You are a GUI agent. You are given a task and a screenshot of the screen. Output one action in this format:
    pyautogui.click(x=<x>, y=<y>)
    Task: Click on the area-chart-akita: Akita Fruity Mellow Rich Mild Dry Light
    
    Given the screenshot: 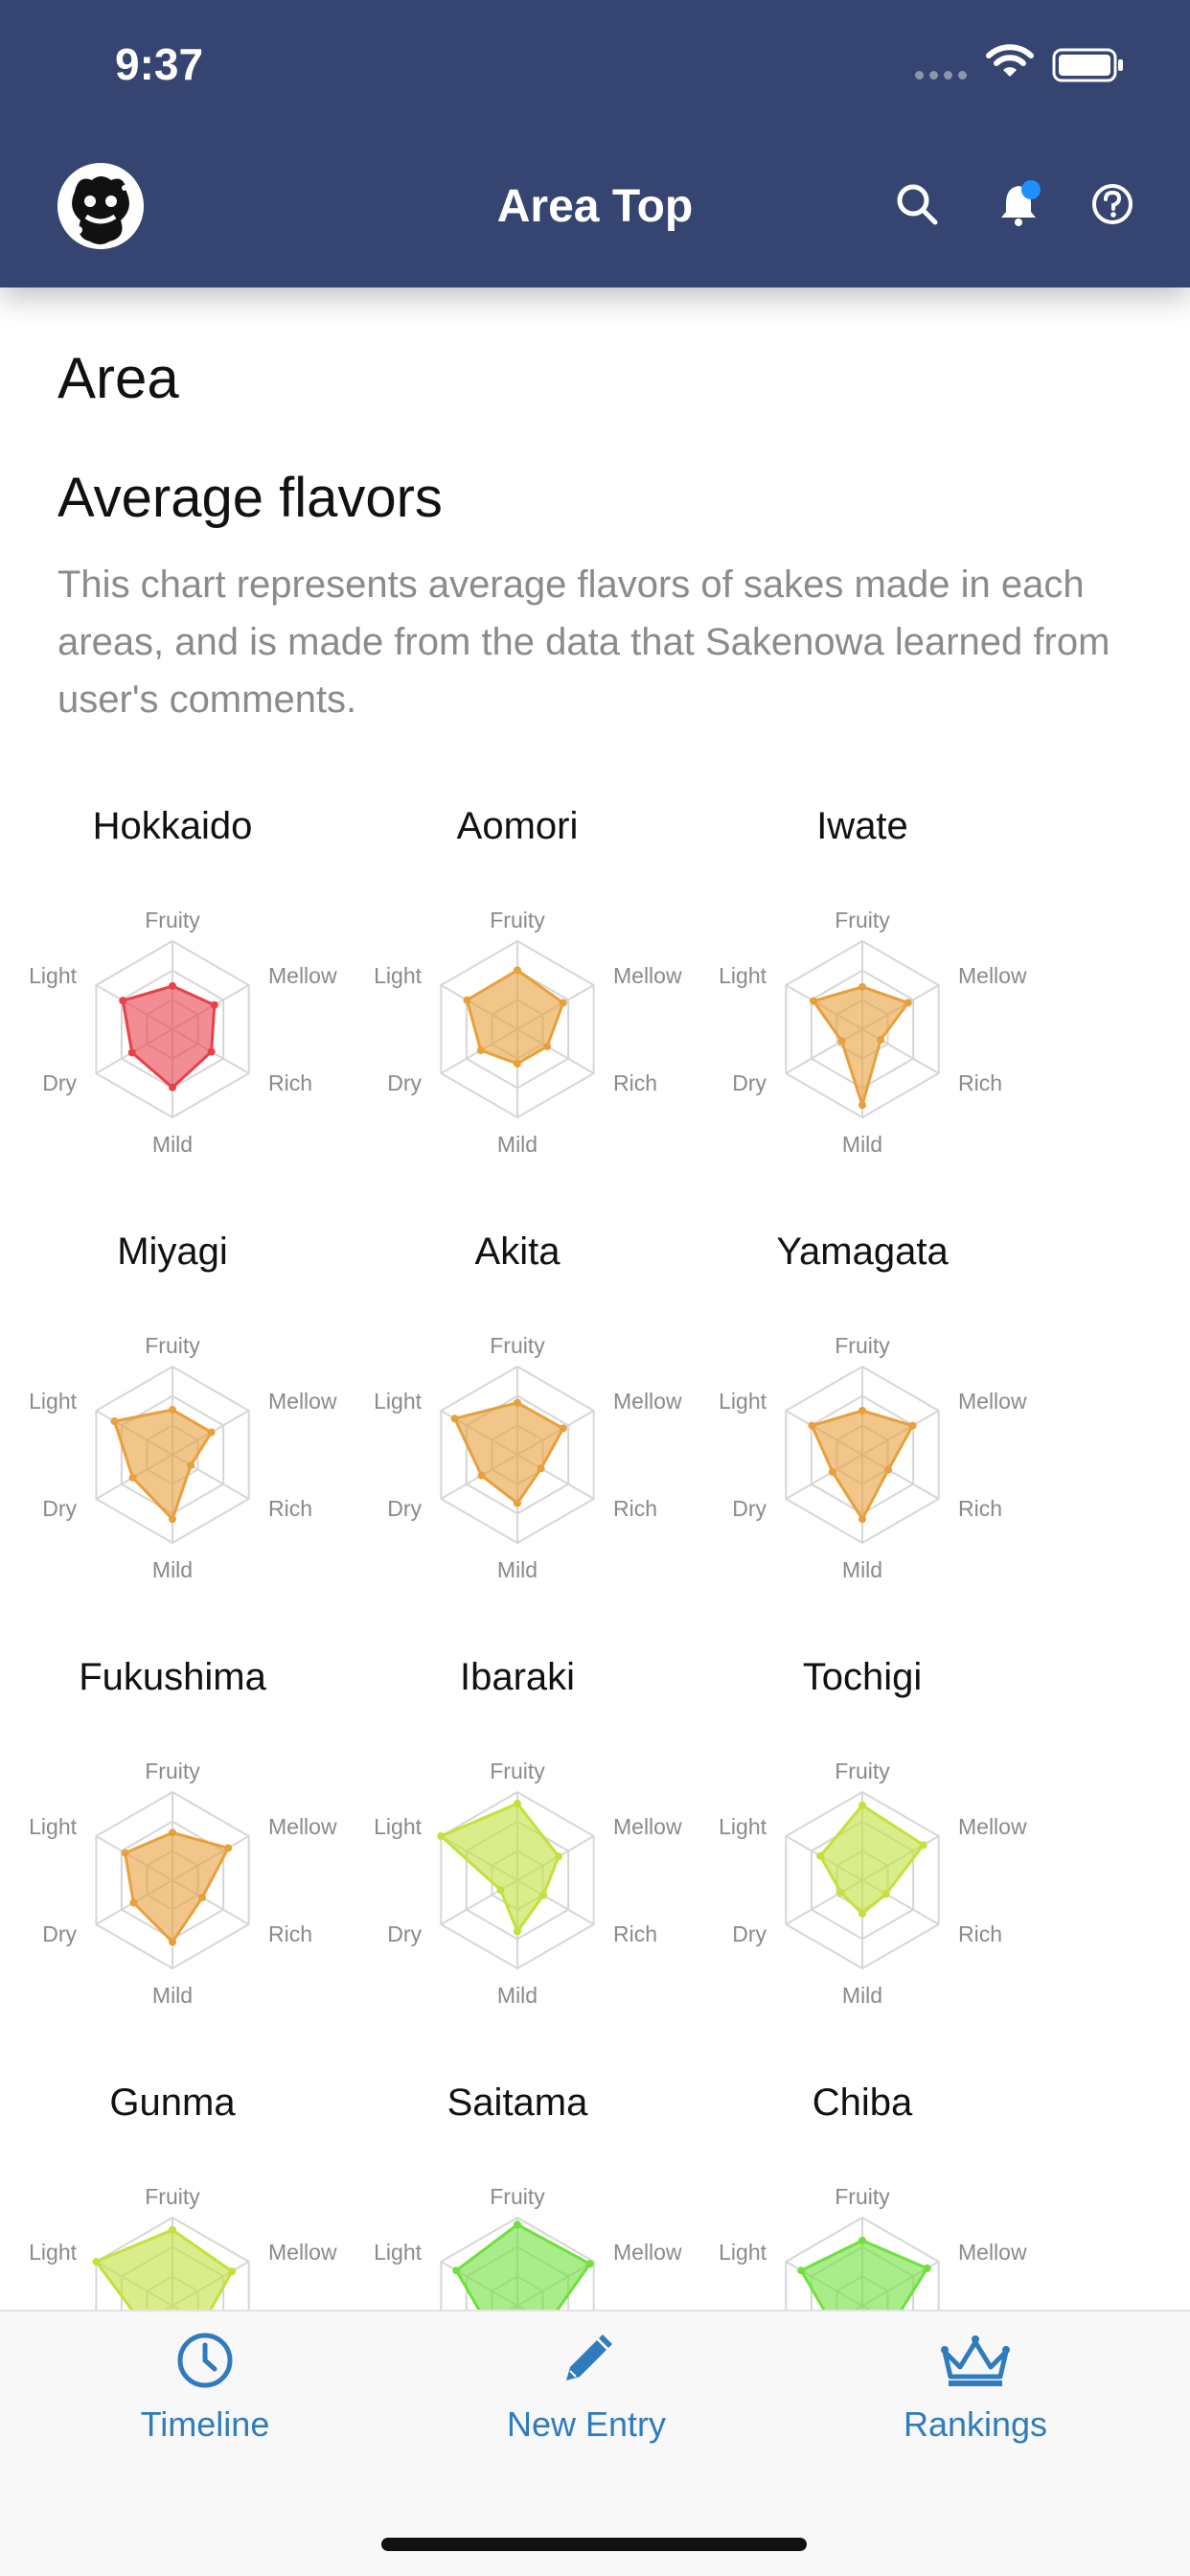 What is the action you would take?
    pyautogui.click(x=517, y=1443)
    